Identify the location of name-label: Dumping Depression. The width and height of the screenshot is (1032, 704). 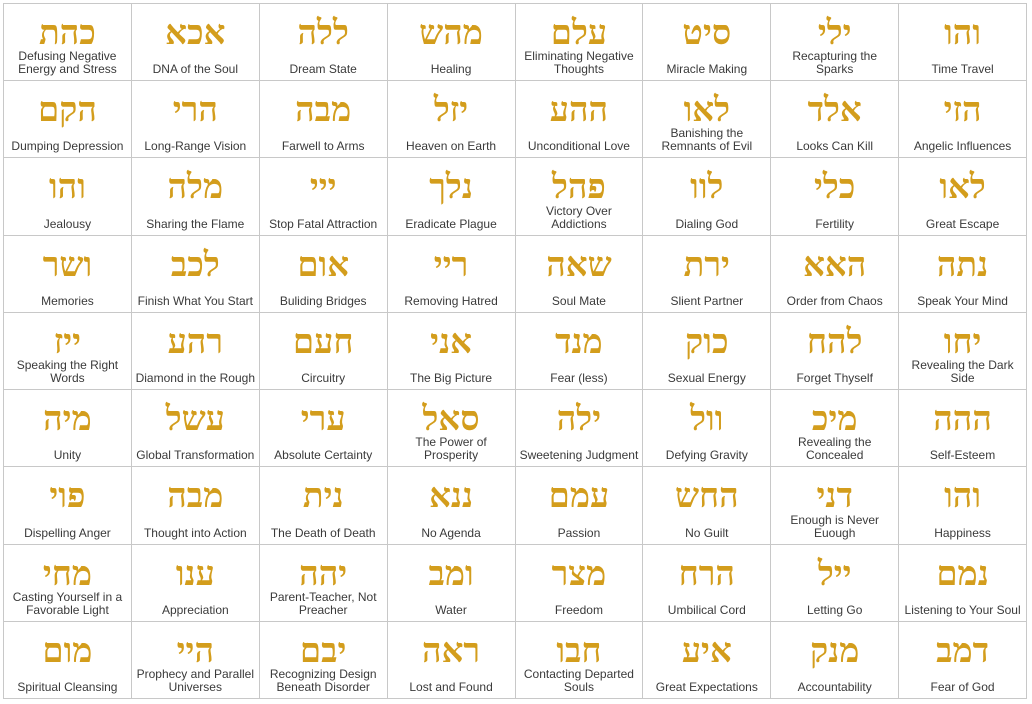
(67, 146).